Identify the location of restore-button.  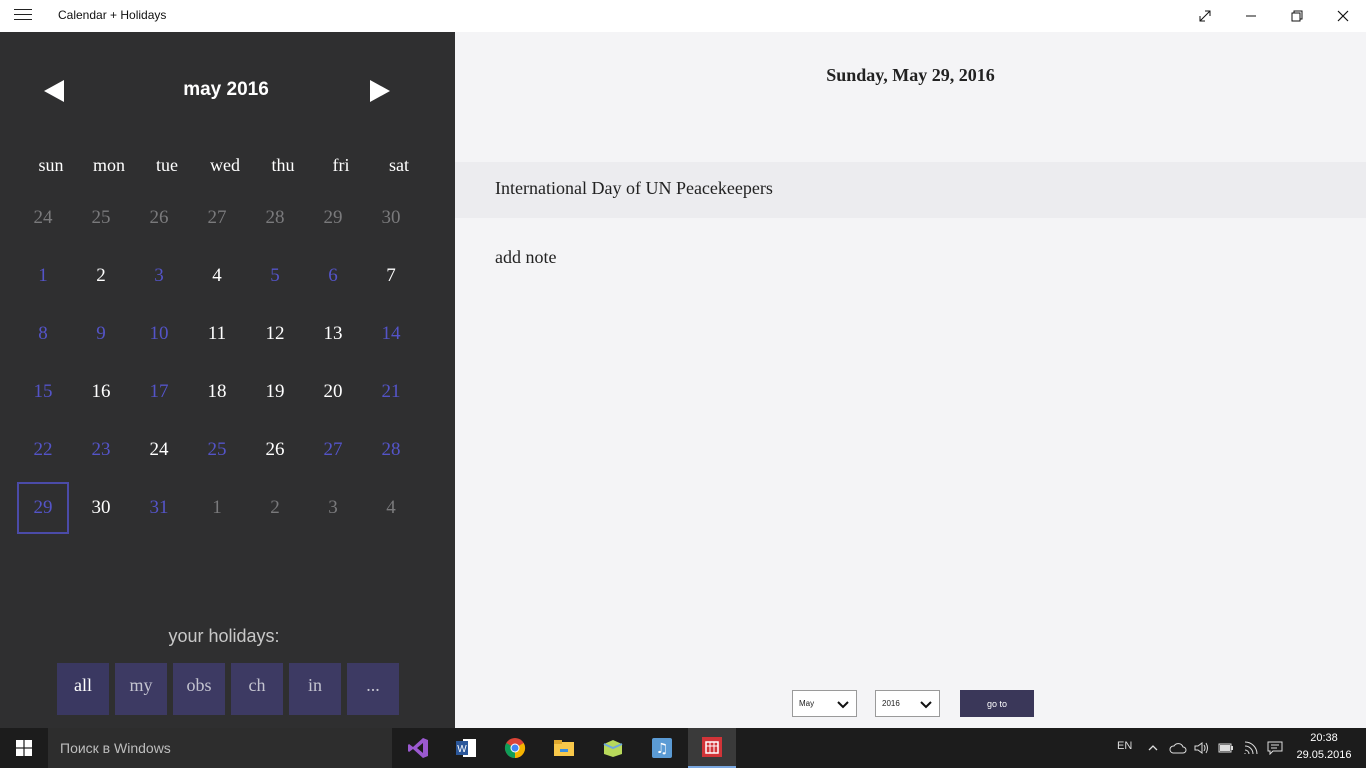
(1297, 16).